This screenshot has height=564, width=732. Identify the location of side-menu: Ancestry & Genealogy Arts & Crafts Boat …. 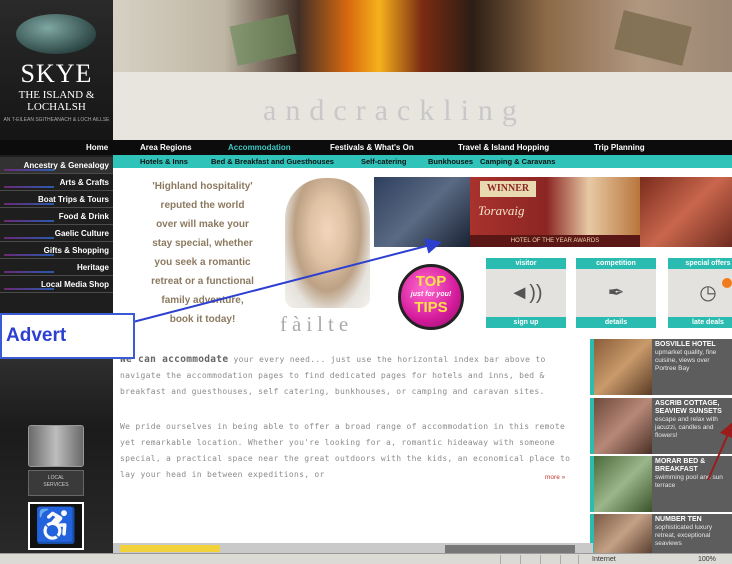
(56, 225).